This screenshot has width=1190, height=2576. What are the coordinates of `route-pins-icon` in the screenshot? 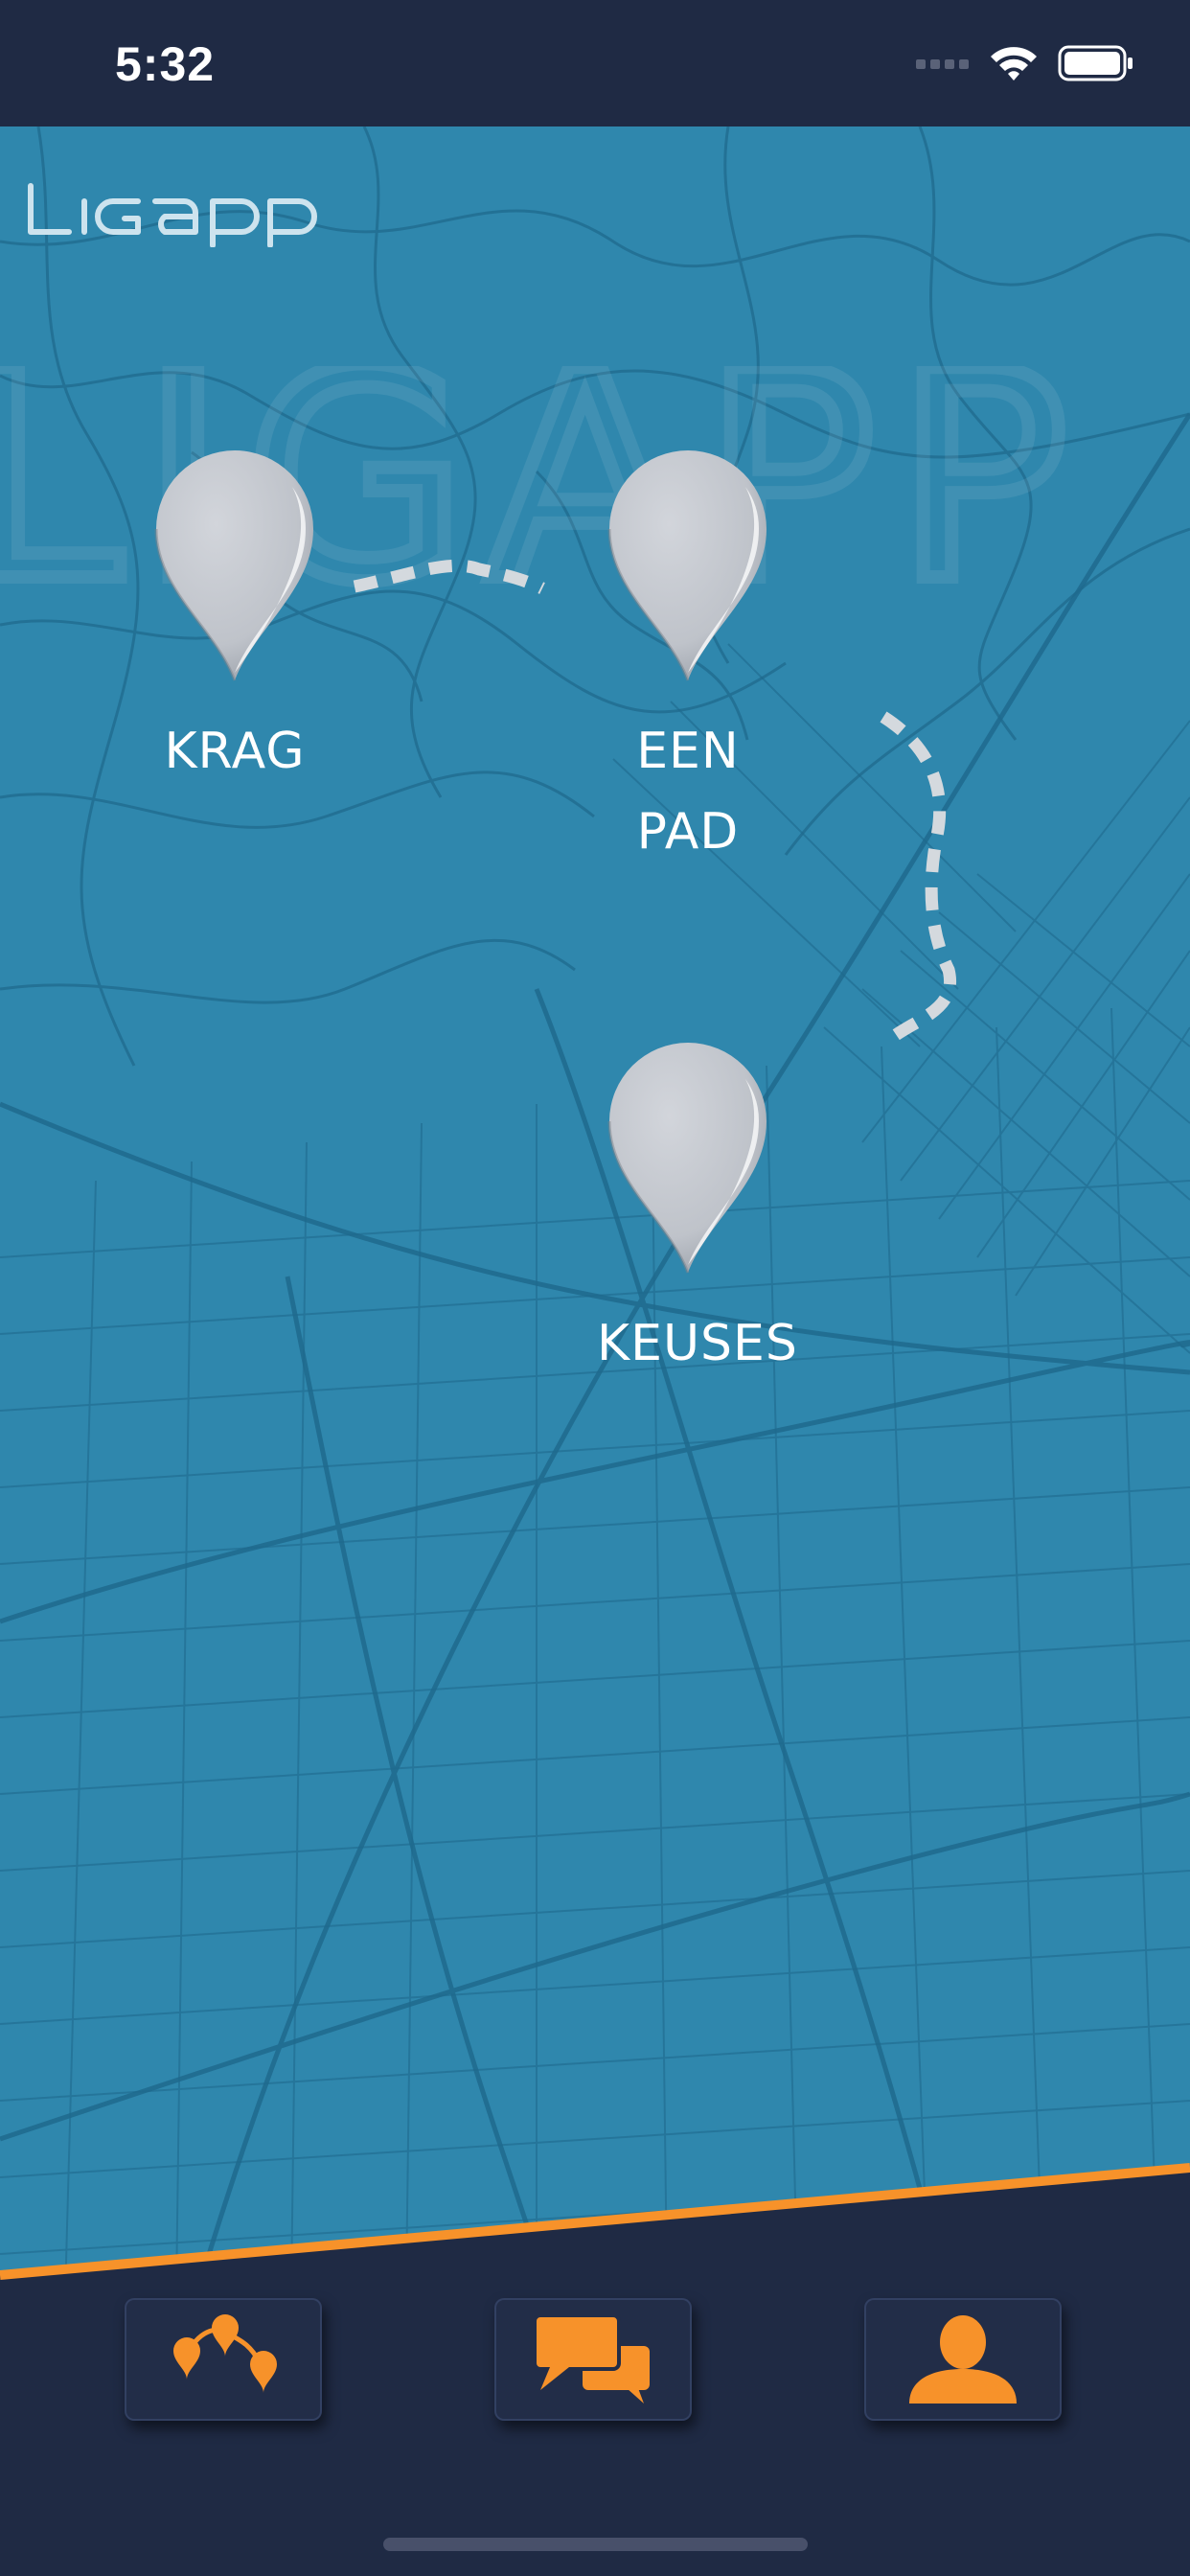 It's located at (225, 2353).